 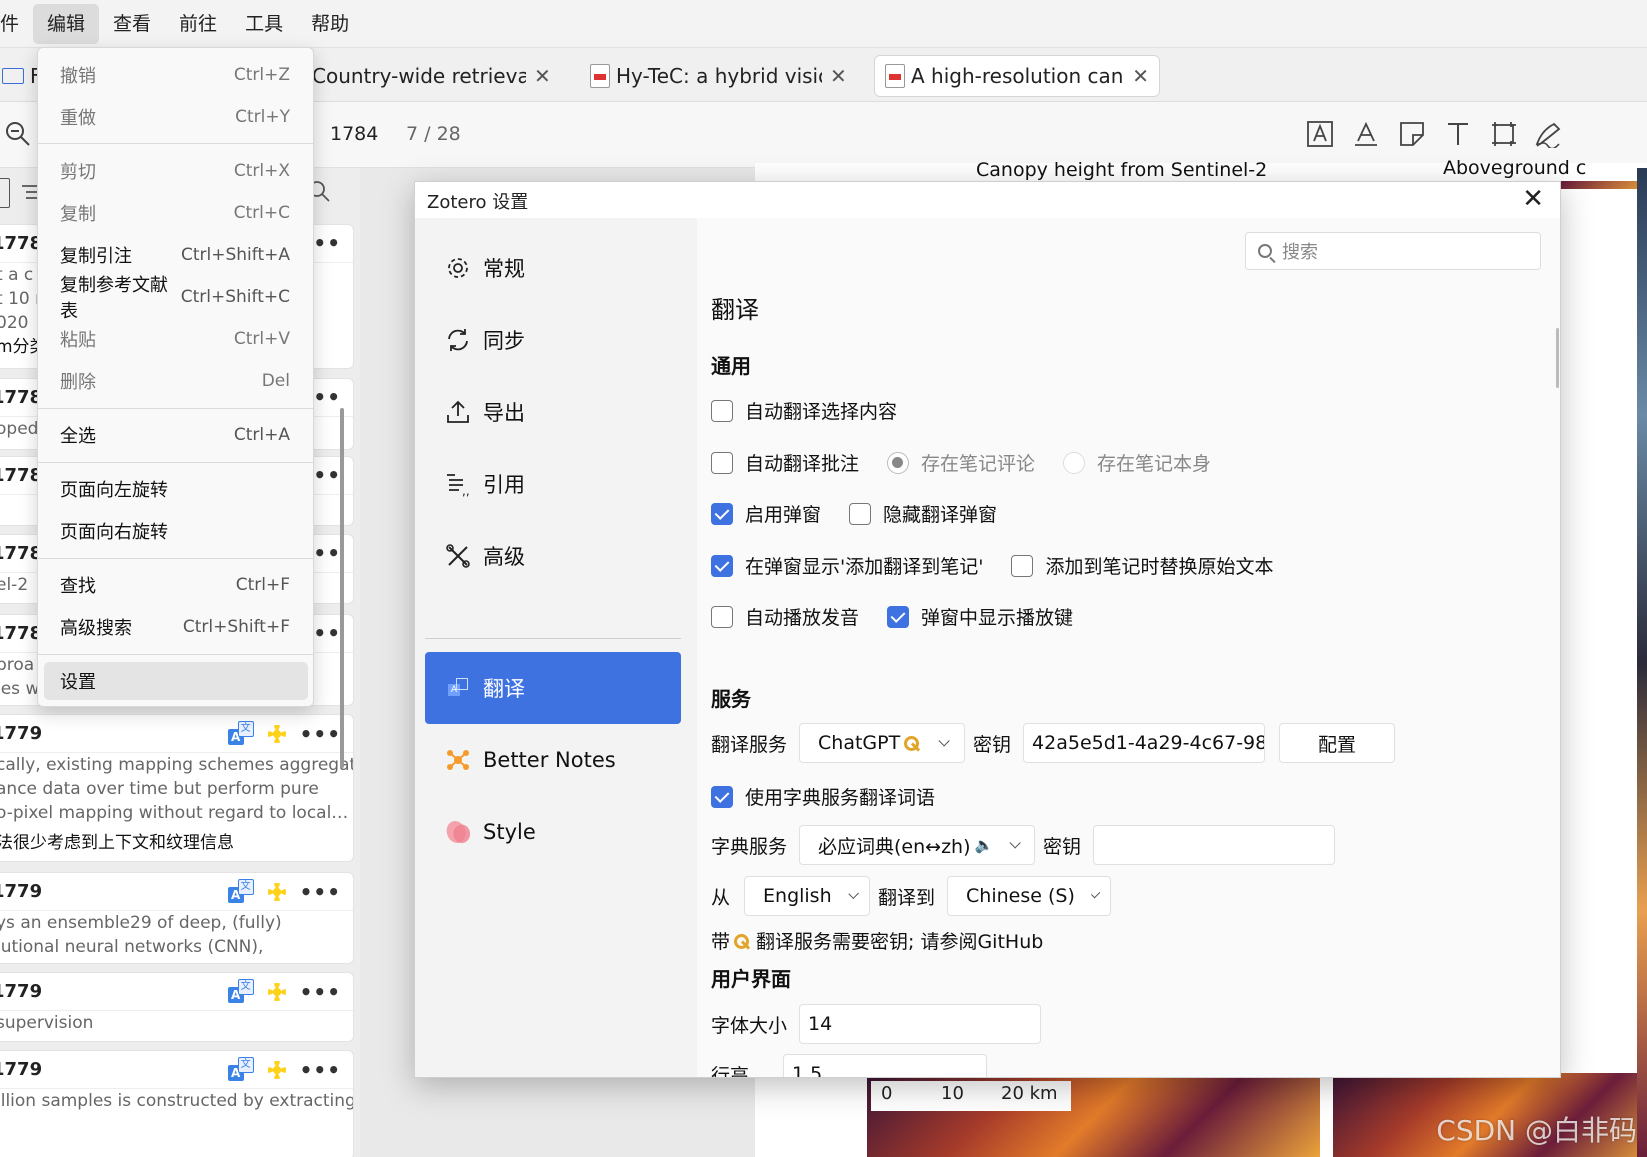 I want to click on menu-item-copy-bibliography: 复制参考文献表 Ctrl+Shift+C, so click(x=176, y=298).